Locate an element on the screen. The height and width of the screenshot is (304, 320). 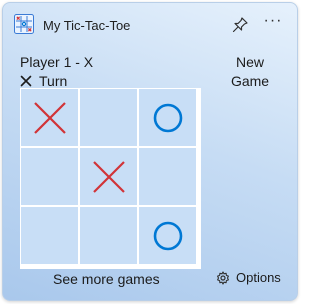
options-button: Options is located at coordinates (248, 277).